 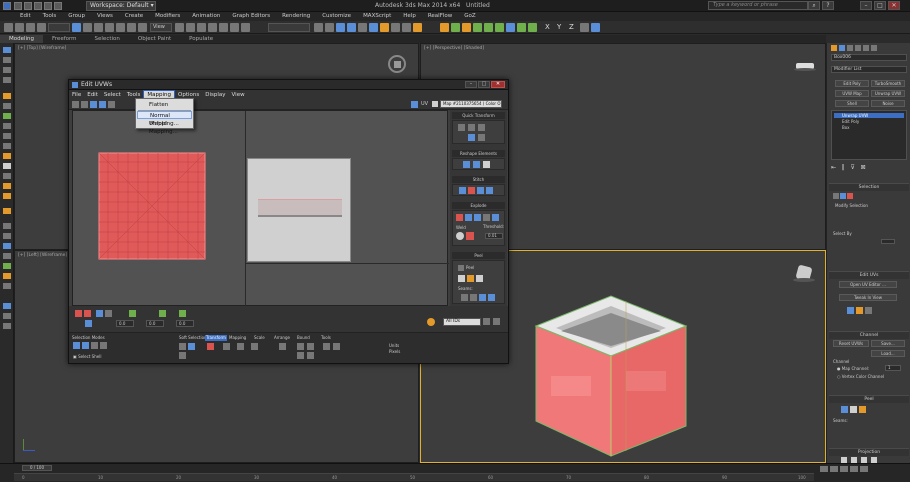 I want to click on tab-modeling: Modeling, so click(x=22, y=39).